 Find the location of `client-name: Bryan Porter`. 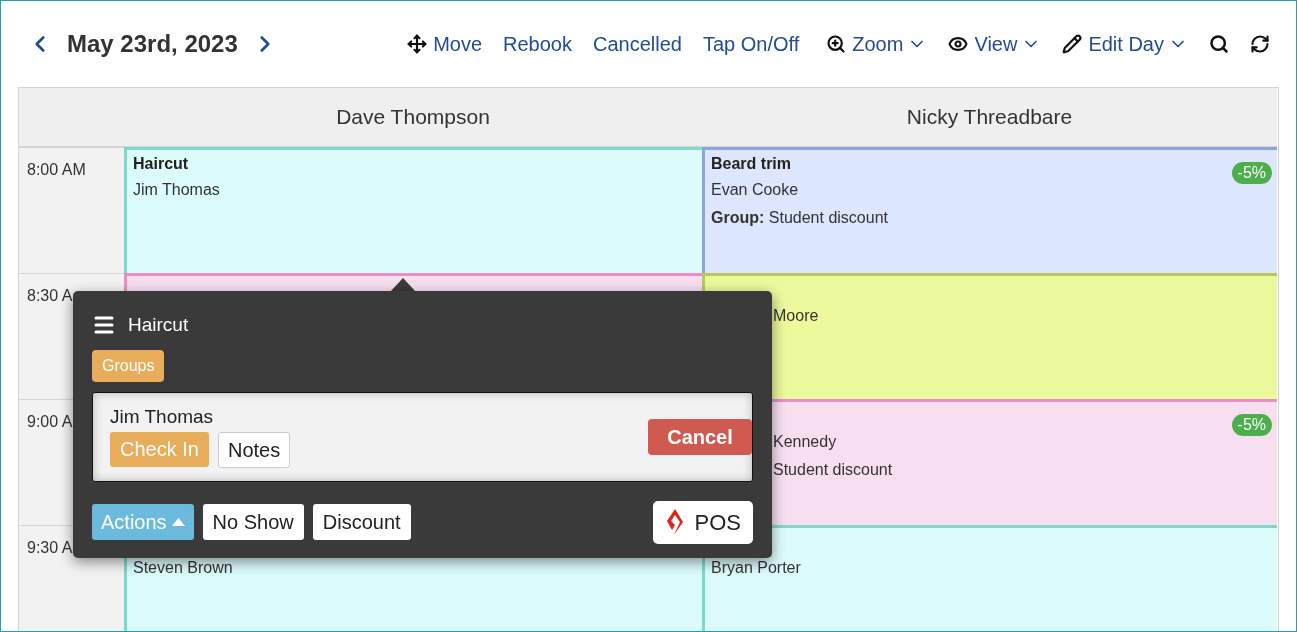

client-name: Bryan Porter is located at coordinates (756, 568).